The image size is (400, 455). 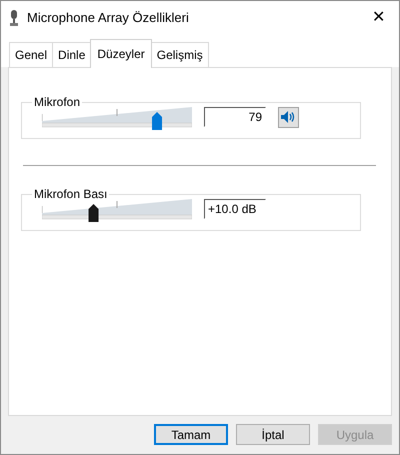 I want to click on mute-button, so click(x=288, y=117).